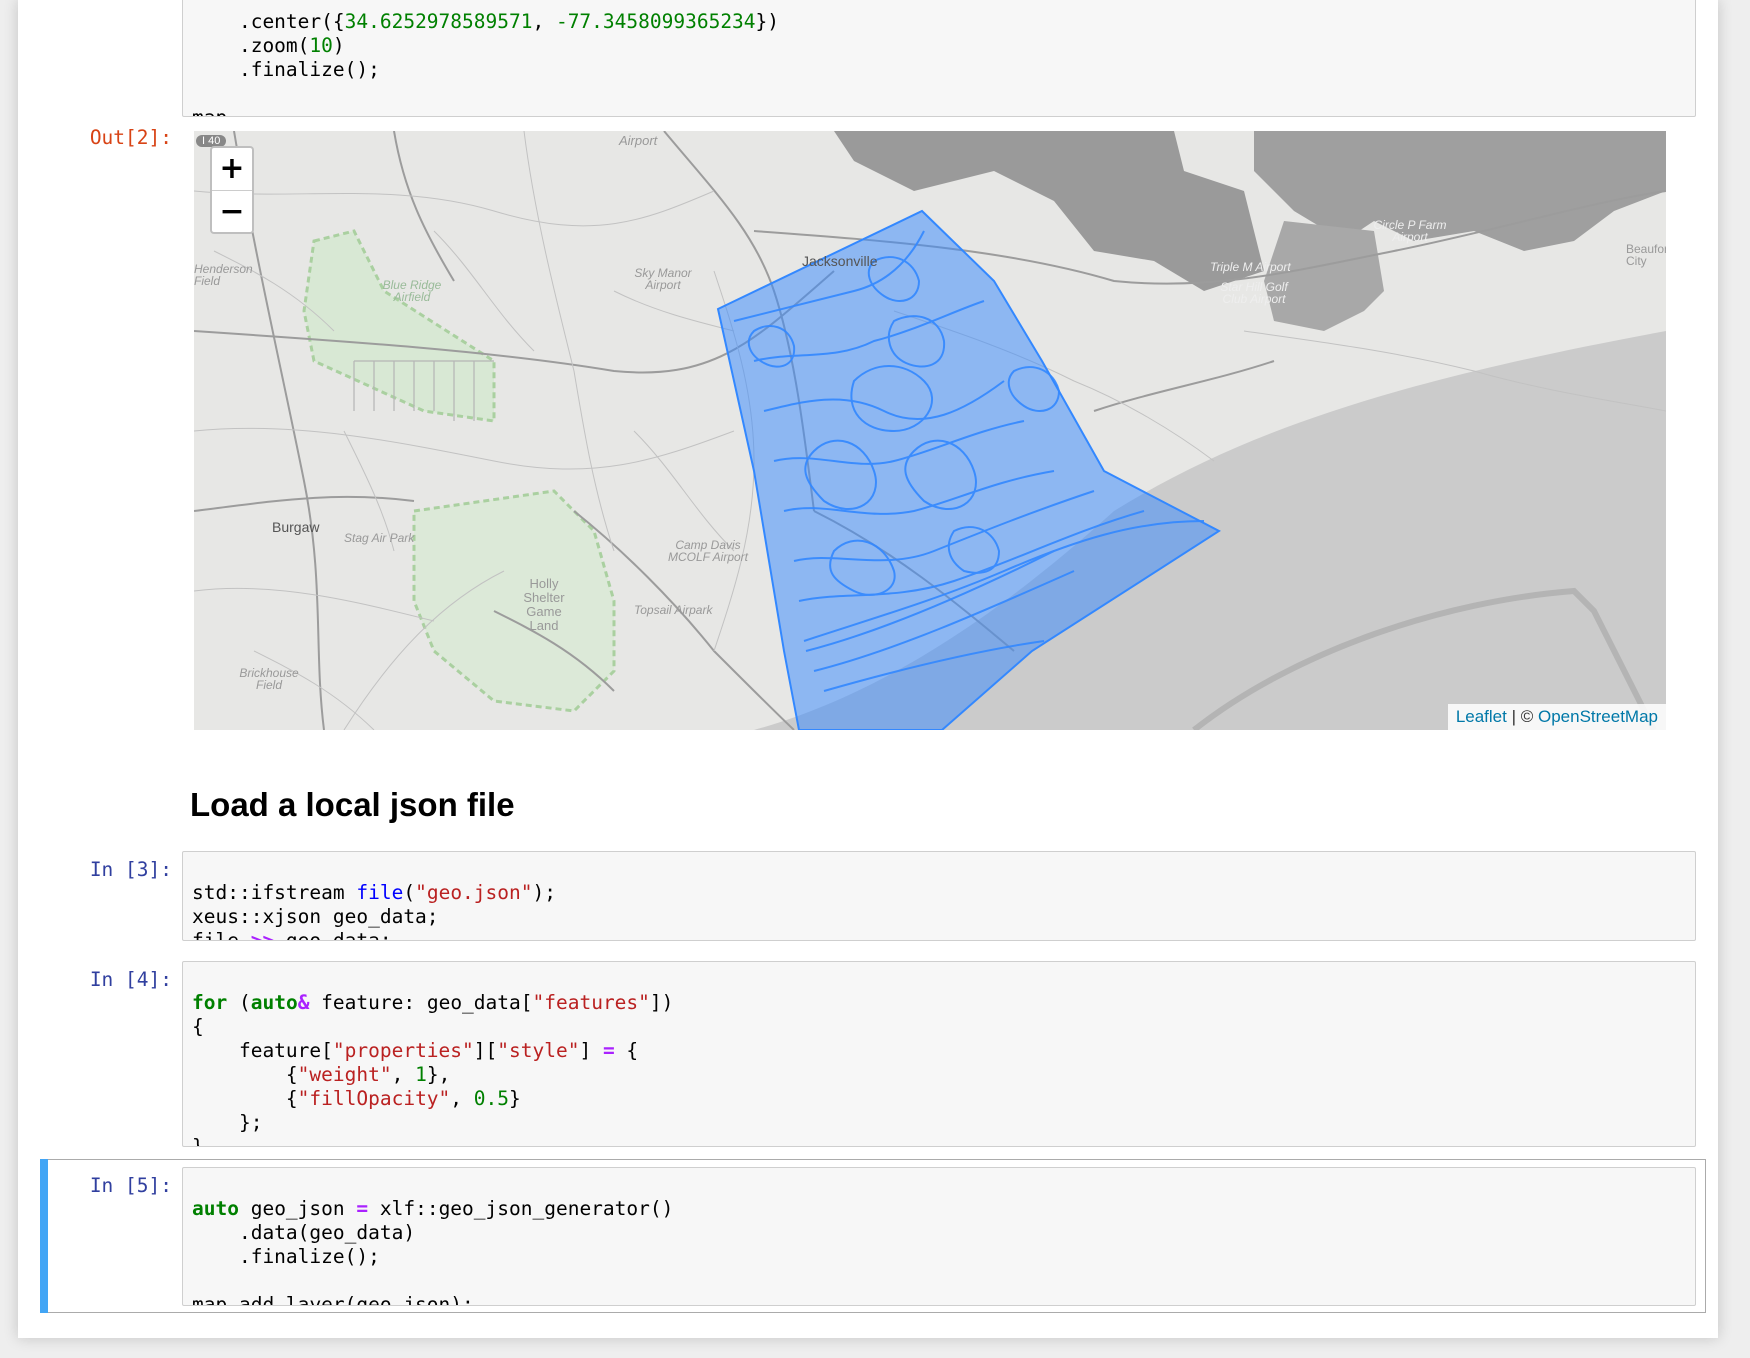 This screenshot has width=1750, height=1358. I want to click on map-label-holly: Holly Shelter Game Land, so click(544, 604).